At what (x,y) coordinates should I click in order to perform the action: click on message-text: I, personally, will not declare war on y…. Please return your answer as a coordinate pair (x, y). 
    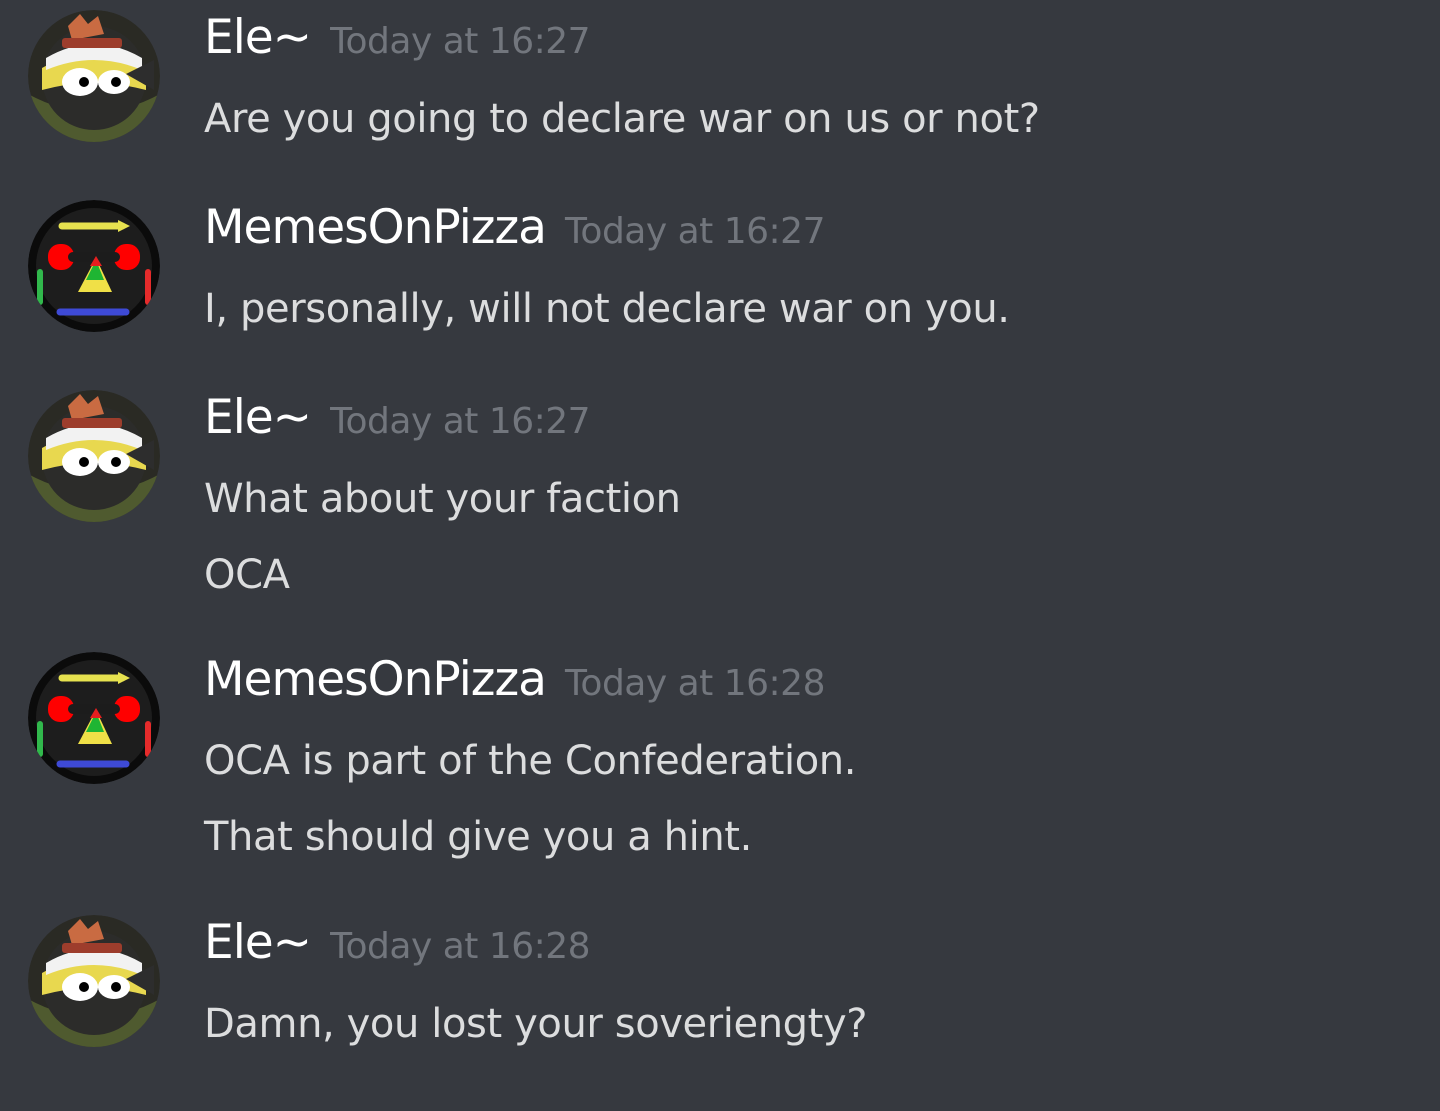
    Looking at the image, I should click on (607, 309).